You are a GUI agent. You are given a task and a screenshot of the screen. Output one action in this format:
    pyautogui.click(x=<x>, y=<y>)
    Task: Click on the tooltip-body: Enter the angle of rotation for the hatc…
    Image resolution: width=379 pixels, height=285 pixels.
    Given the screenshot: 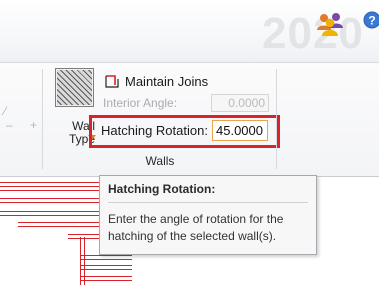 What is the action you would take?
    pyautogui.click(x=196, y=227)
    